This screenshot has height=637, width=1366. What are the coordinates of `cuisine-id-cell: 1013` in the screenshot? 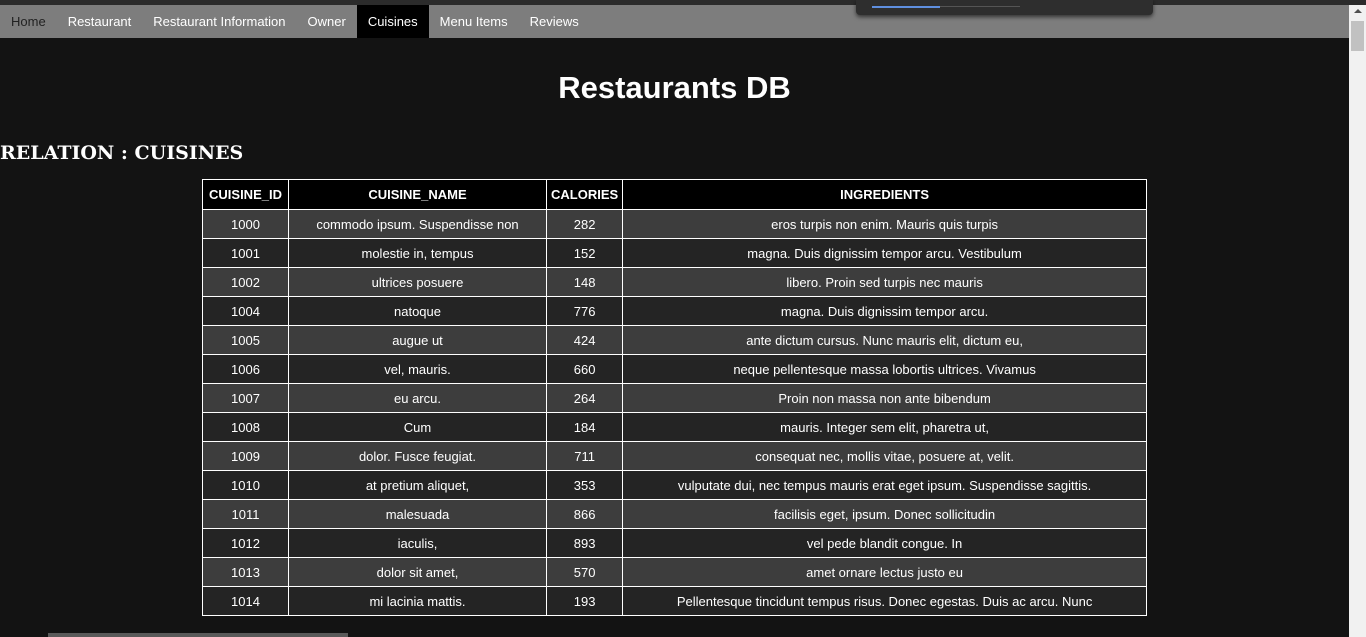 It's located at (245, 572).